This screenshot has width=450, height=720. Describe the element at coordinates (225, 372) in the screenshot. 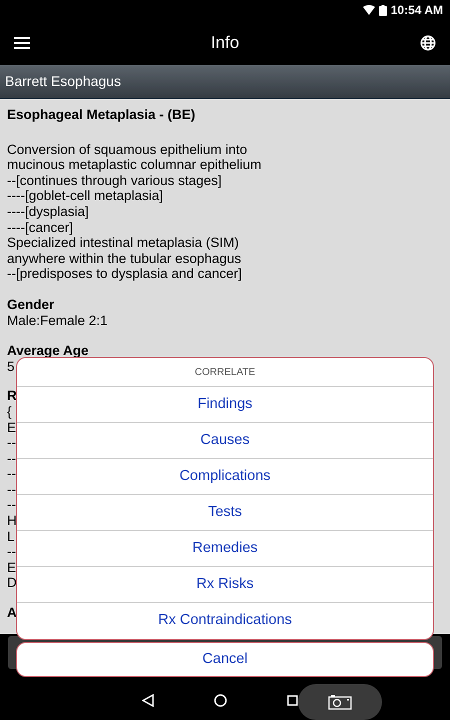

I see `dialog-title: CORRELATE` at that location.